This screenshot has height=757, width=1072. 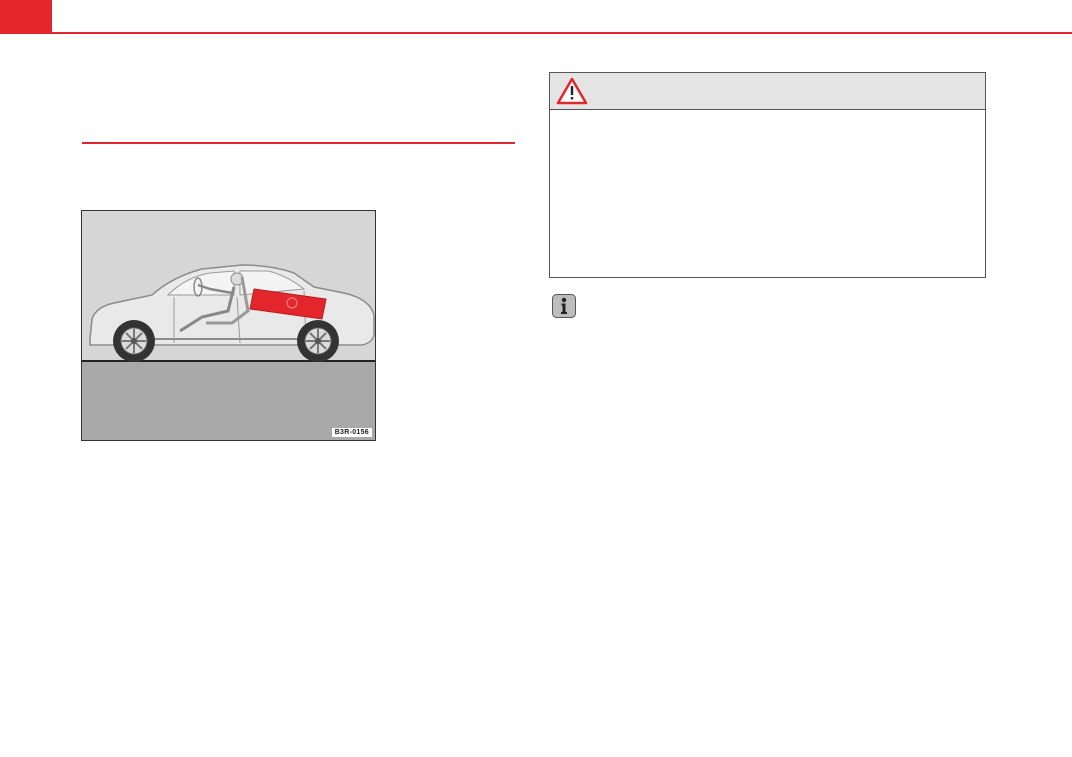 What do you see at coordinates (767, 91) in the screenshot?
I see `warning-header` at bounding box center [767, 91].